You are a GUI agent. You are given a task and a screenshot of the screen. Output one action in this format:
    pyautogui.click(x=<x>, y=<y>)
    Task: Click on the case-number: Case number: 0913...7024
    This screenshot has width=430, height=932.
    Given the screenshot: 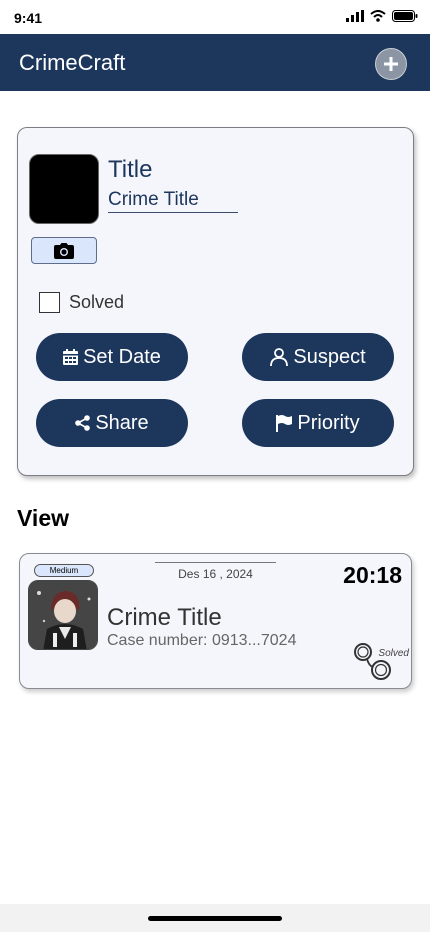 What is the action you would take?
    pyautogui.click(x=202, y=640)
    